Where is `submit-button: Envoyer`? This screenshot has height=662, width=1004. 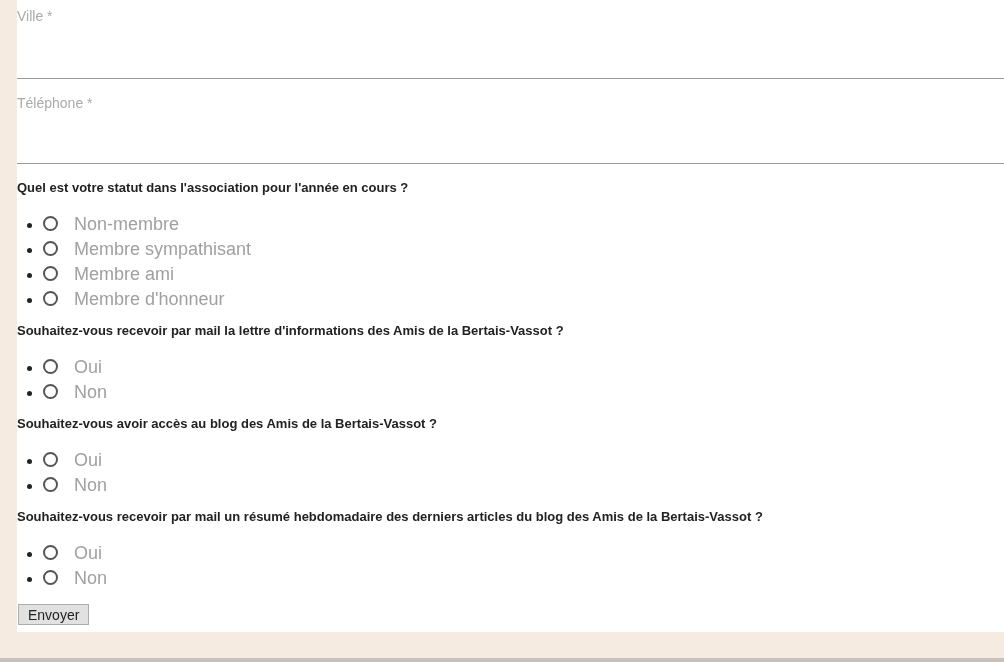
submit-button: Envoyer is located at coordinates (54, 614).